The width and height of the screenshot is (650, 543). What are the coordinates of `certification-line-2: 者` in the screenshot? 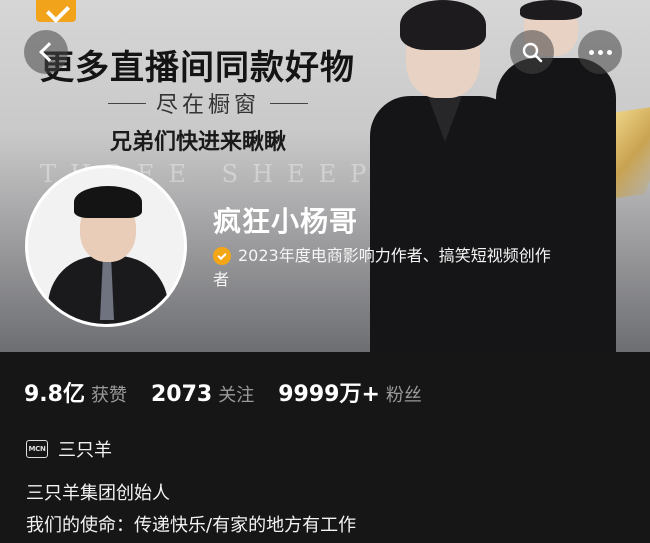 It's located at (221, 279).